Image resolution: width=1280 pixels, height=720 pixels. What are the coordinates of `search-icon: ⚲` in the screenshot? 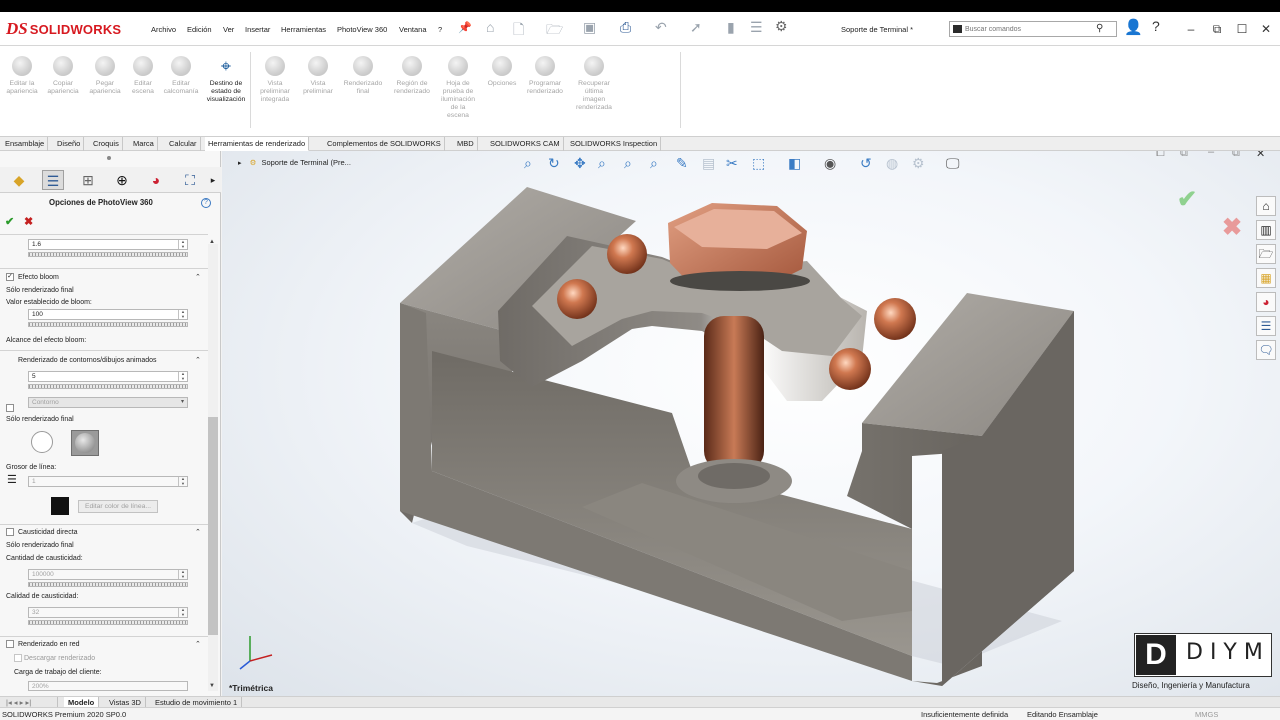 It's located at (1099, 28).